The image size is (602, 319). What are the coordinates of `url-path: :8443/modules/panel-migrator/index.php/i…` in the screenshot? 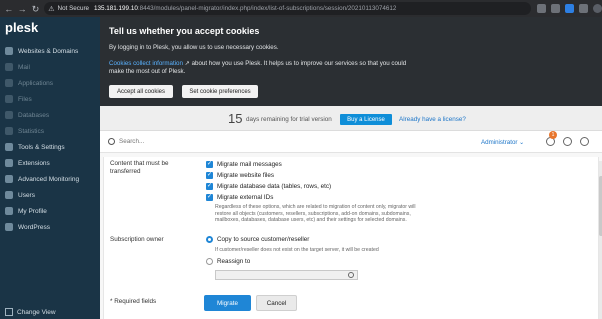 It's located at (267, 8).